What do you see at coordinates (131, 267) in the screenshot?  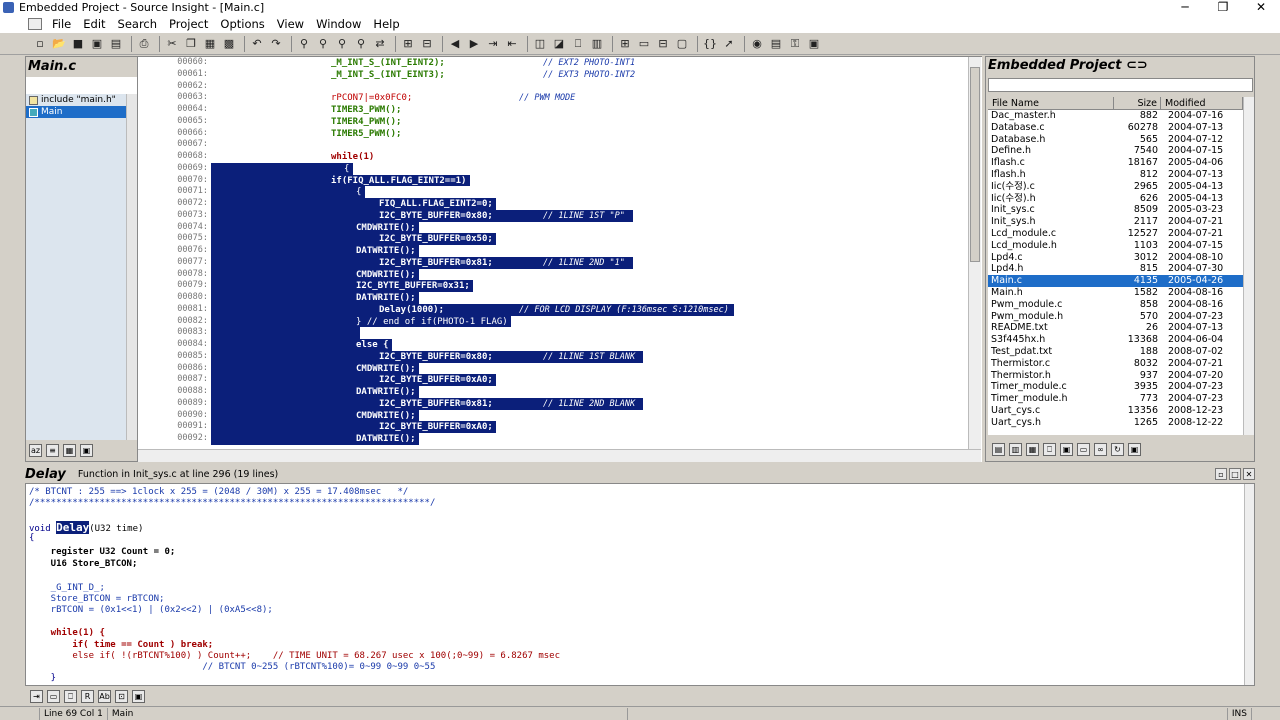 I see `symbol-scrollbar` at bounding box center [131, 267].